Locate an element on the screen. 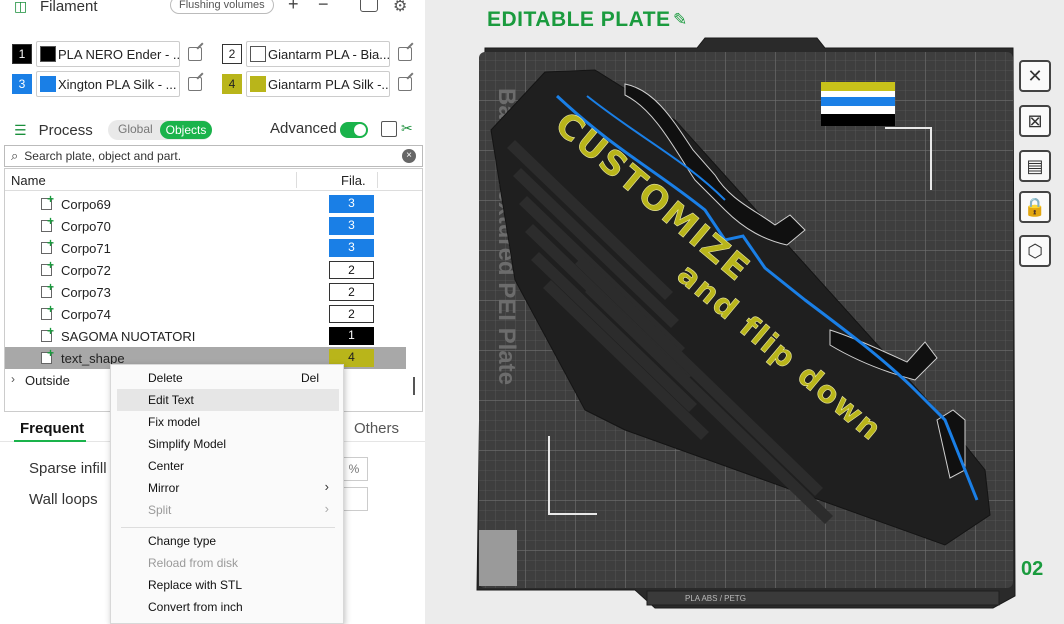  tab-others: Others is located at coordinates (376, 428).